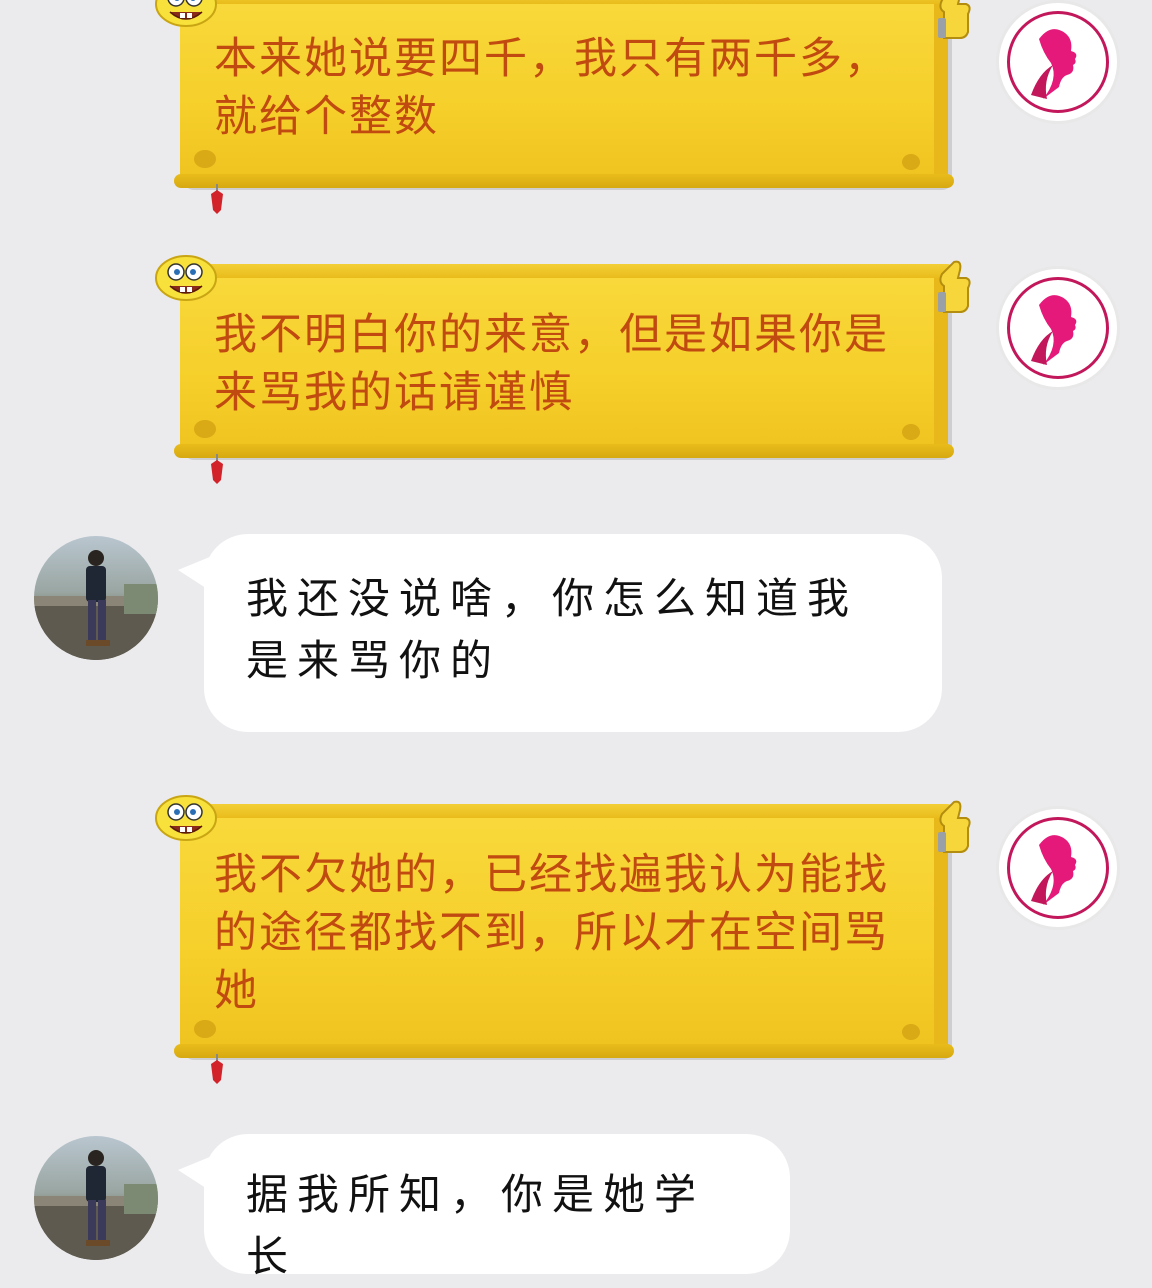 This screenshot has width=1152, height=1288. Describe the element at coordinates (476, 1225) in the screenshot. I see `message-text: 据我所知，你是她学长` at that location.